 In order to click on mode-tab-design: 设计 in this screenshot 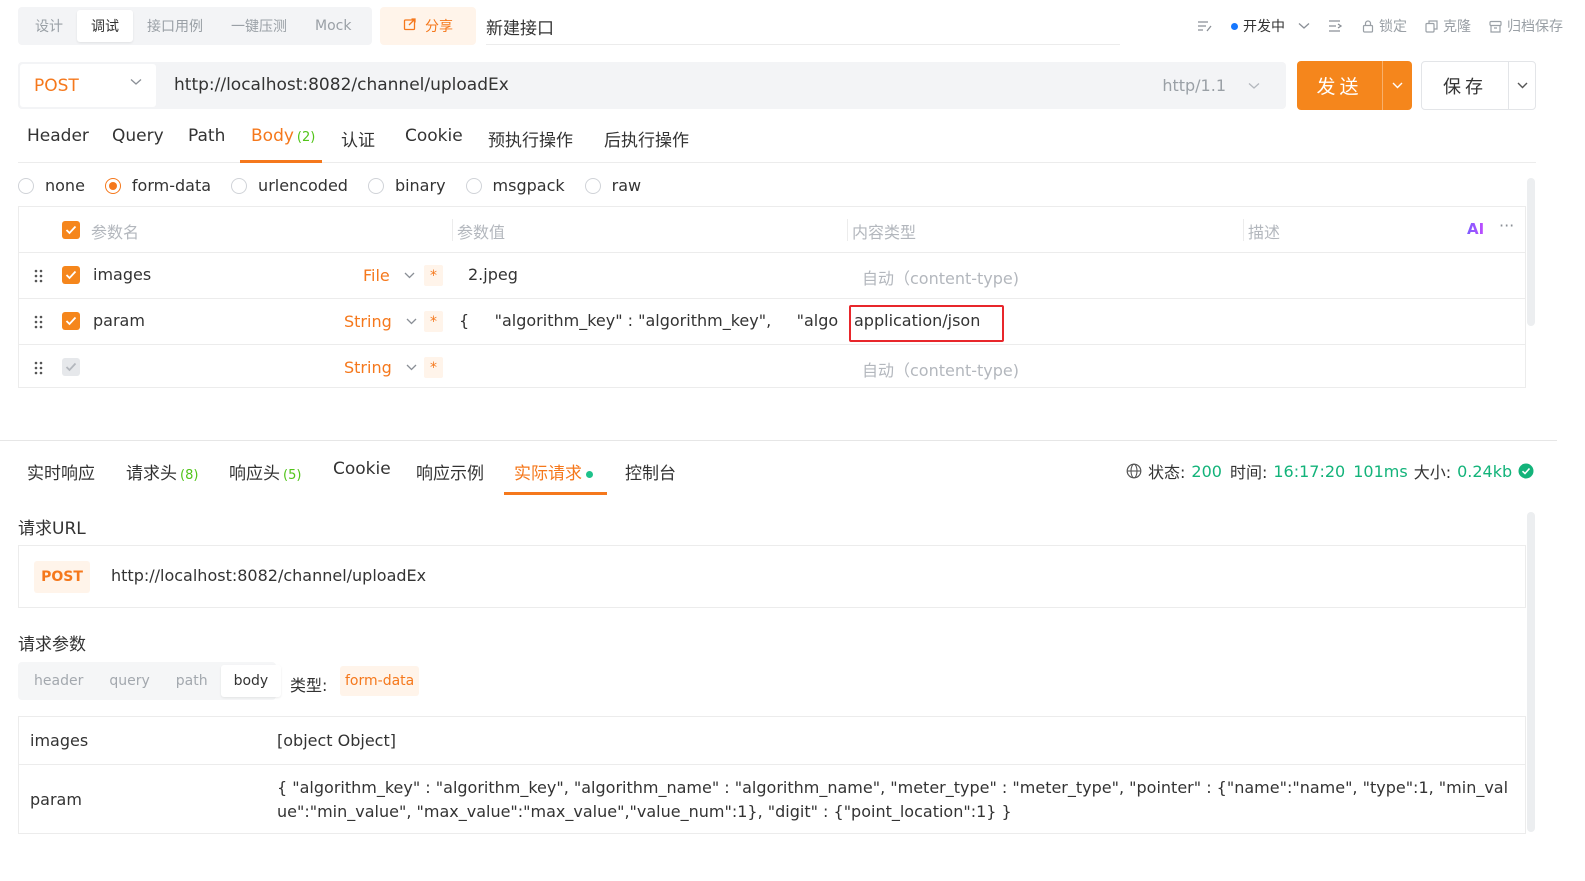, I will do `click(49, 26)`.